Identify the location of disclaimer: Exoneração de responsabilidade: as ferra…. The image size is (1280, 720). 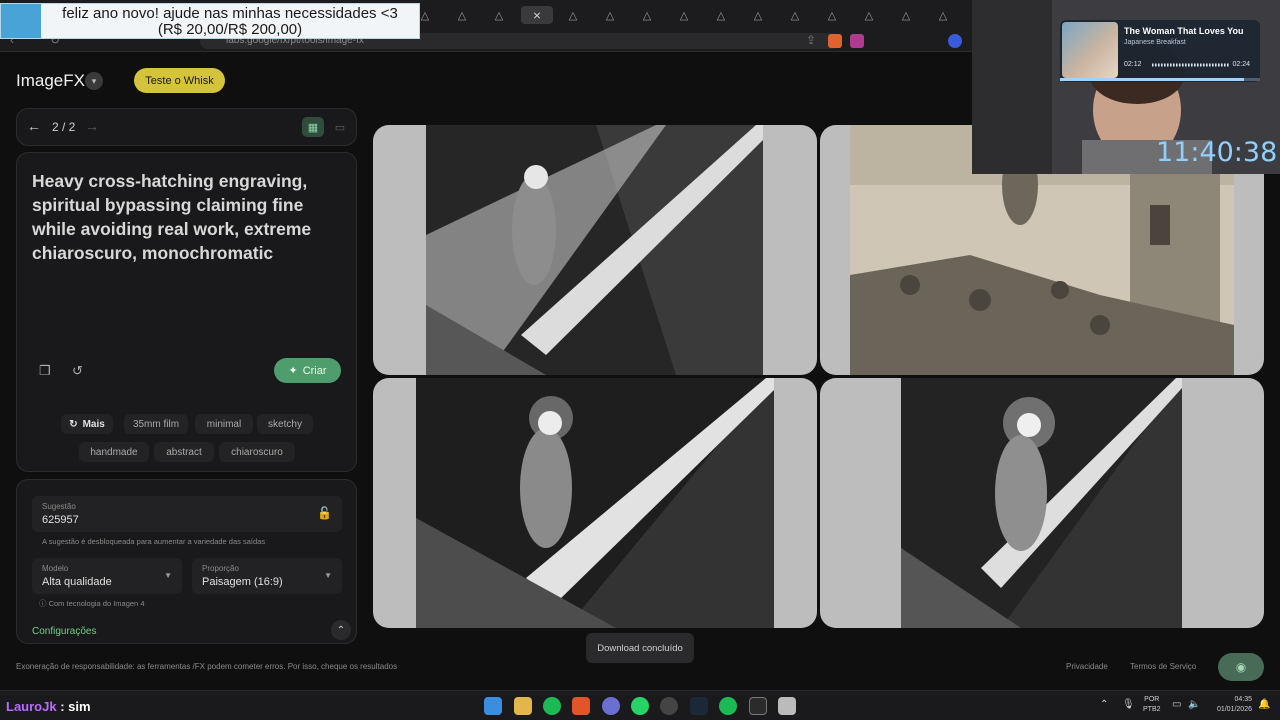
(207, 666).